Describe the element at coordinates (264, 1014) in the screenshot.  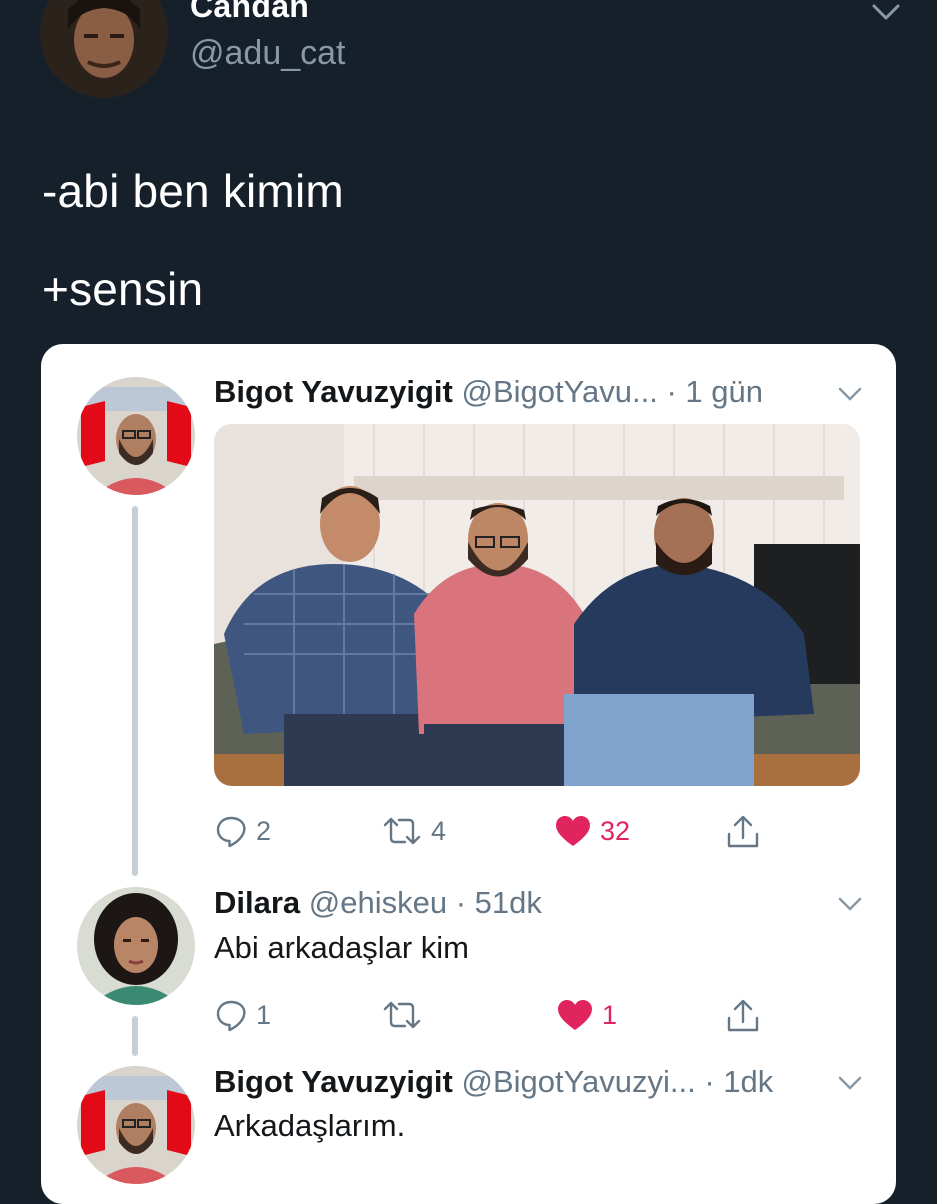
I see `reply-count: 1` at that location.